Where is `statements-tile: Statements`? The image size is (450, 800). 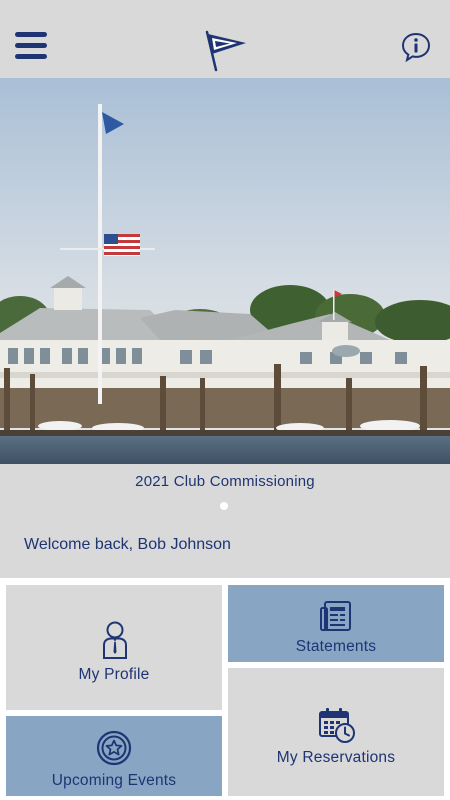
statements-tile: Statements is located at coordinates (336, 623).